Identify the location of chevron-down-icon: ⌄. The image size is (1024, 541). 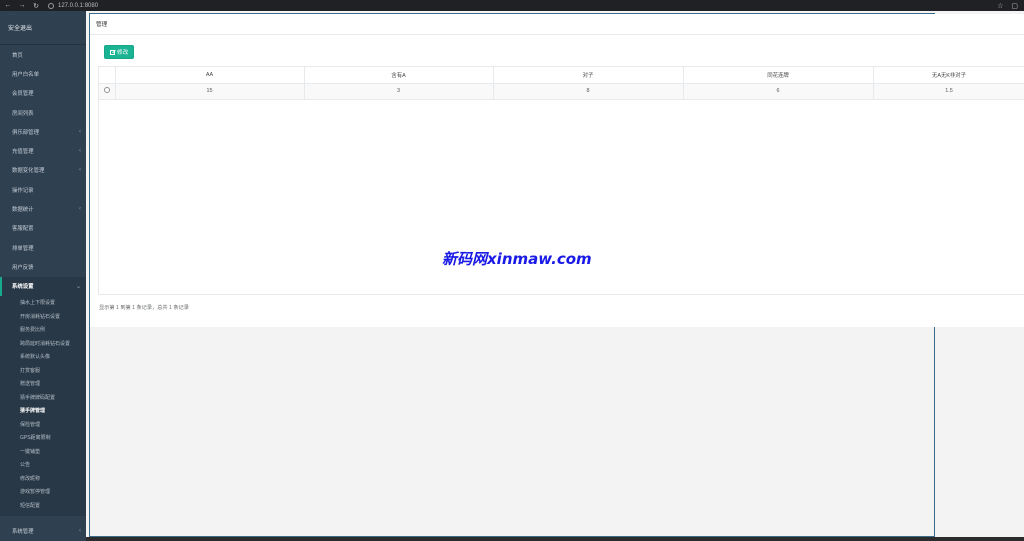
(78, 286).